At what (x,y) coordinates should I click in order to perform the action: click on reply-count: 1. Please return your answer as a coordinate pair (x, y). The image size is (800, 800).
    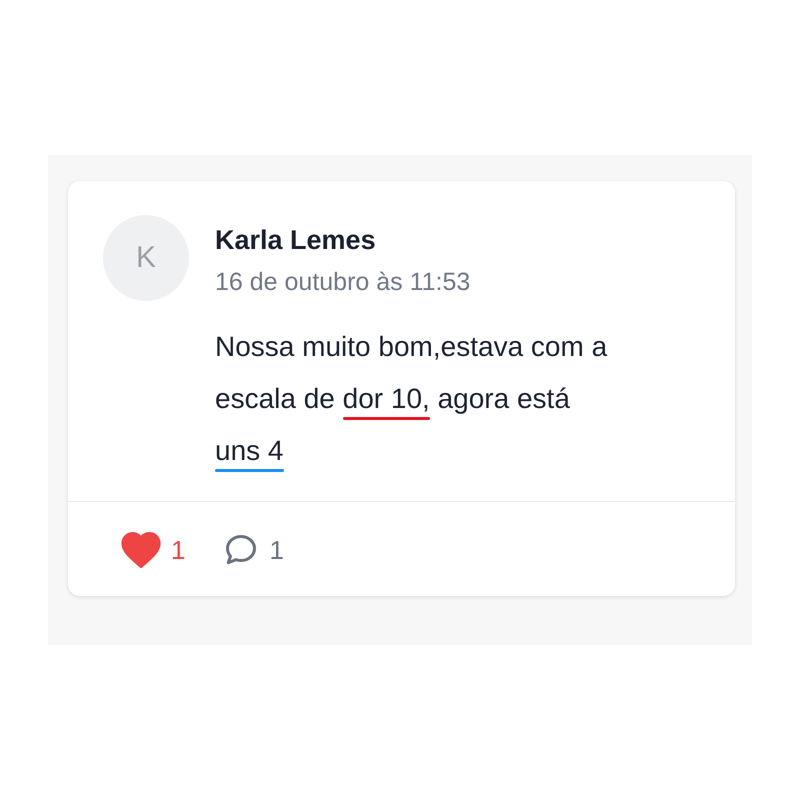
    Looking at the image, I should click on (276, 550).